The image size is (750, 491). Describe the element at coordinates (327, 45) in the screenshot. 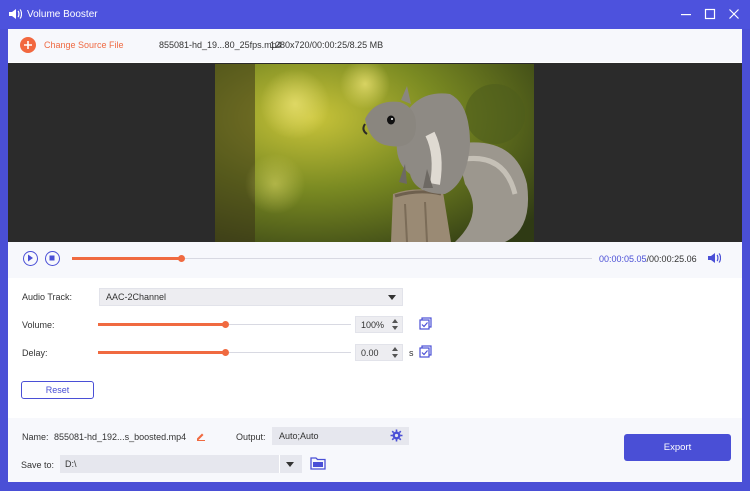

I see `source-file-info: 1280x720/00:00:25/8.25 MB` at that location.